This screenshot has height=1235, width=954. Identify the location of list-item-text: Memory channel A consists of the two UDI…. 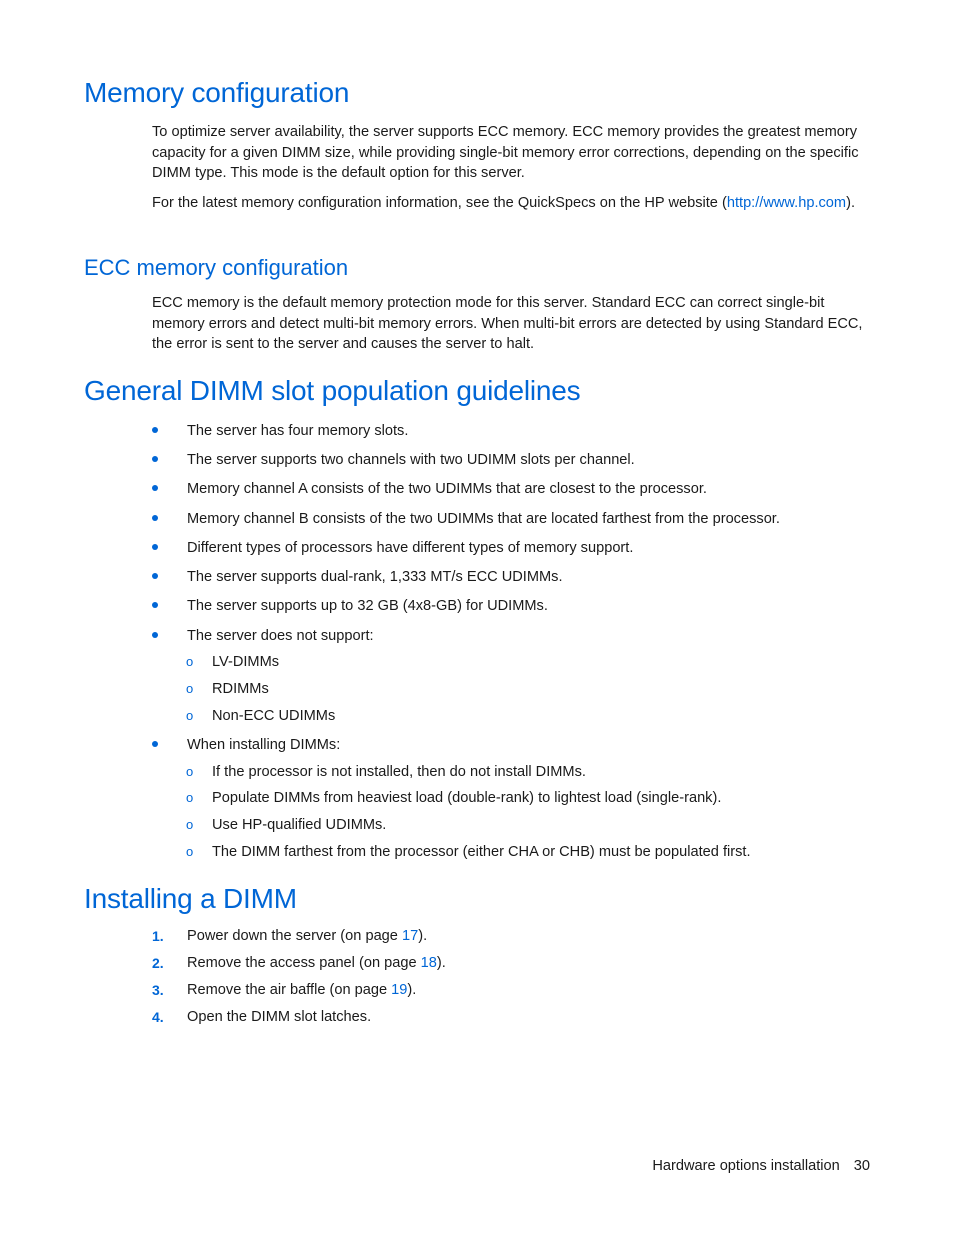
(447, 489).